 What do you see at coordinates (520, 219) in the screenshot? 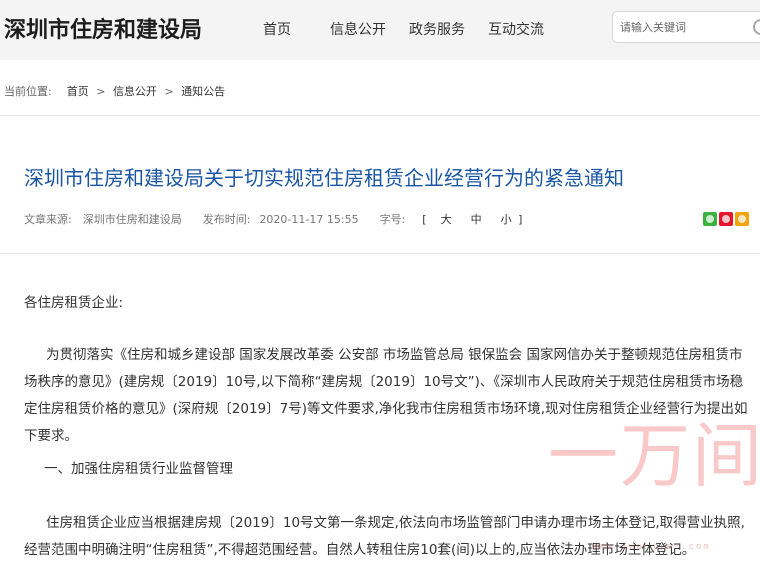
I see `font-size-bracket-close: ]` at bounding box center [520, 219].